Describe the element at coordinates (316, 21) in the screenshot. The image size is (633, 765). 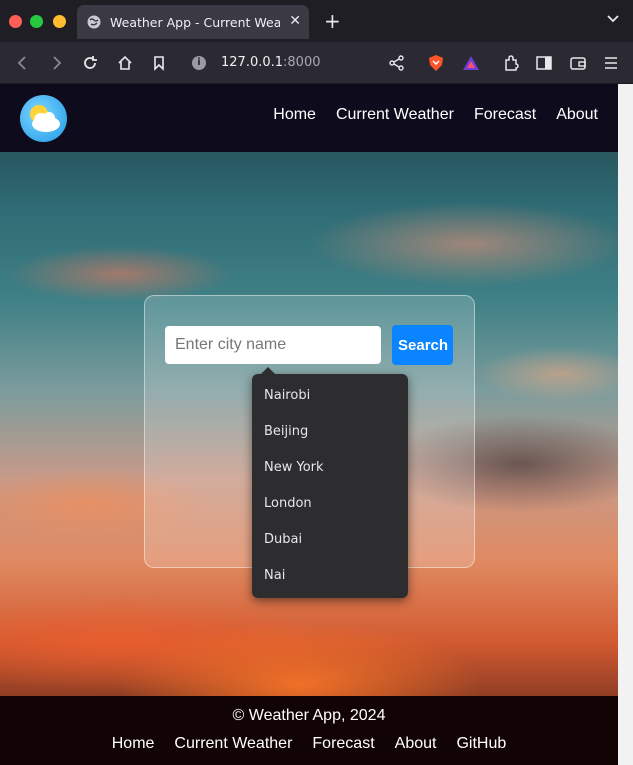
I see `browser-tabstrip: Weather App - Current Weati ✕ +` at that location.